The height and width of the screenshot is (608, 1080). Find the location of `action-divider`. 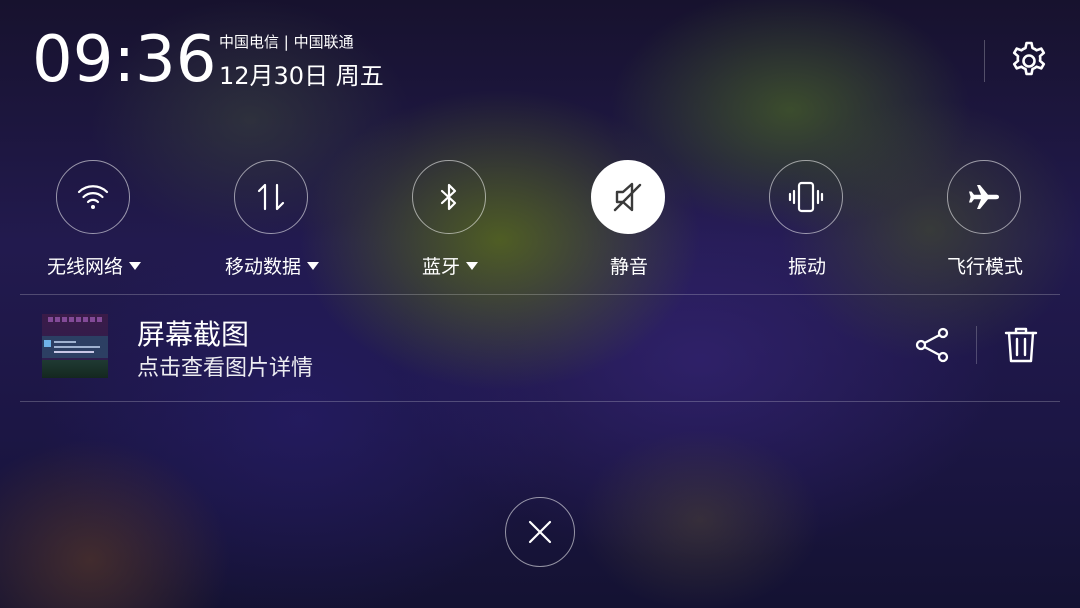

action-divider is located at coordinates (976, 345).